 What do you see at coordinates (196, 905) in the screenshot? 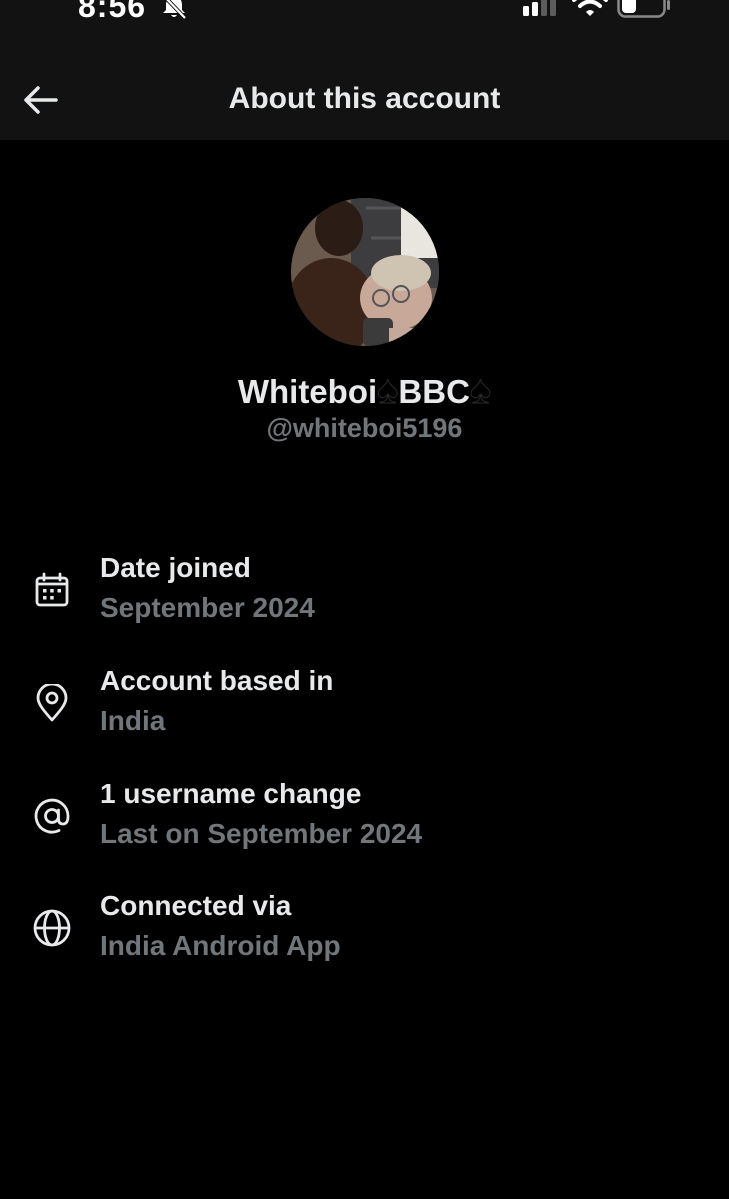
I see `info-label: Connected via` at bounding box center [196, 905].